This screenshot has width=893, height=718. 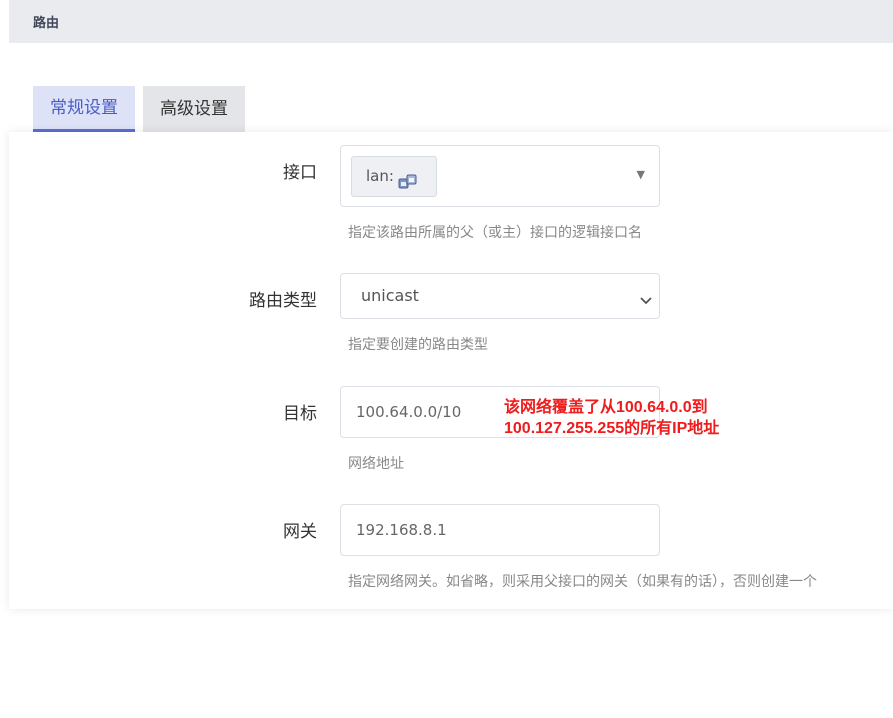 What do you see at coordinates (582, 582) in the screenshot?
I see `gateway-help: 指定网络网关。如省略，则采用父接口的网关（如果有的话），否则创建一个` at bounding box center [582, 582].